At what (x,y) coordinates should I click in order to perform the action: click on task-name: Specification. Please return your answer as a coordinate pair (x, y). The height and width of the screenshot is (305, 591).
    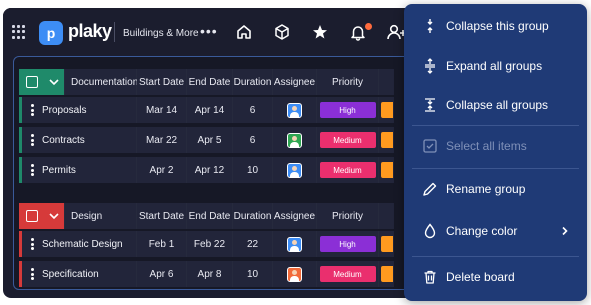
    Looking at the image, I should click on (70, 274).